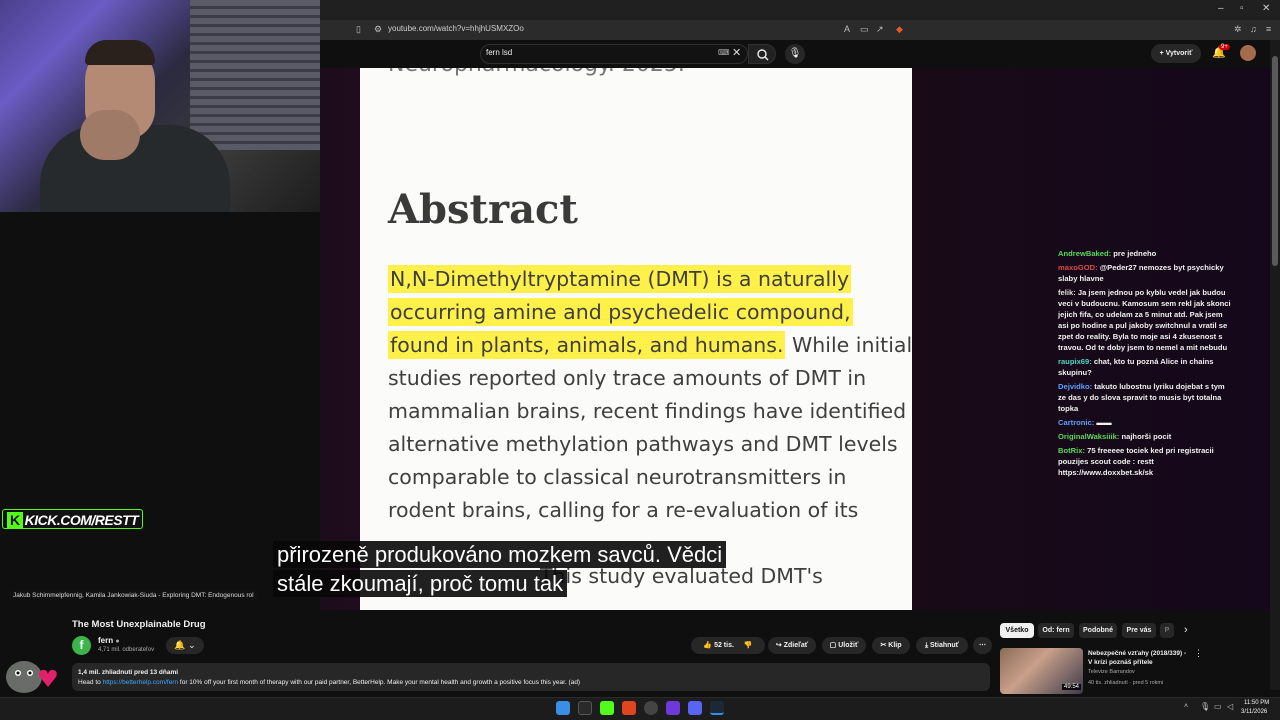 The width and height of the screenshot is (1280, 720). What do you see at coordinates (864, 29) in the screenshot?
I see `cast-icon: ▭` at bounding box center [864, 29].